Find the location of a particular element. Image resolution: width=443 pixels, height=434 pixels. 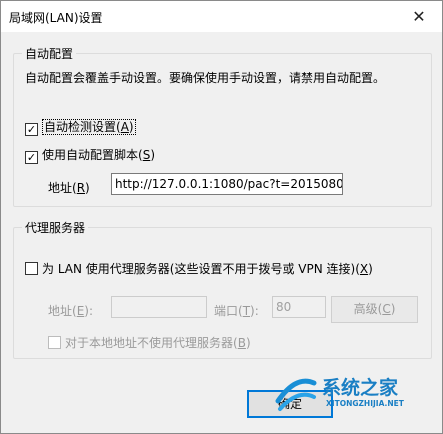

close-icon: ✕ is located at coordinates (419, 16).